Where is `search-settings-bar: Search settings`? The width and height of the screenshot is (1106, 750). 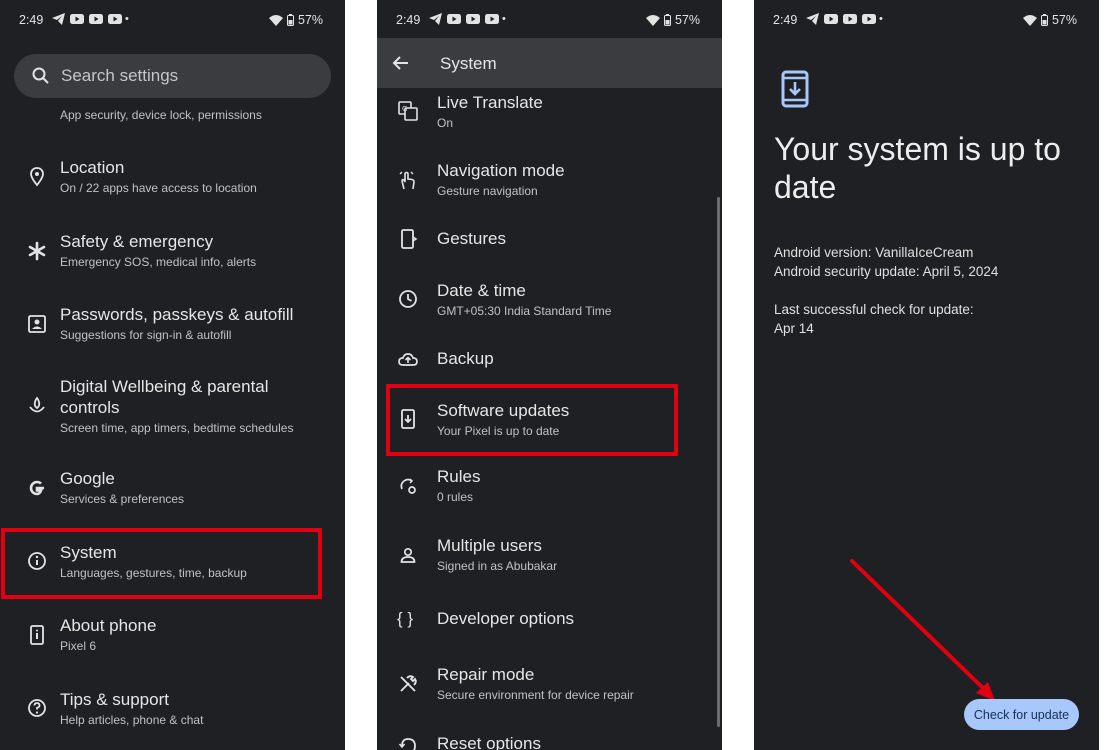 search-settings-bar: Search settings is located at coordinates (172, 76).